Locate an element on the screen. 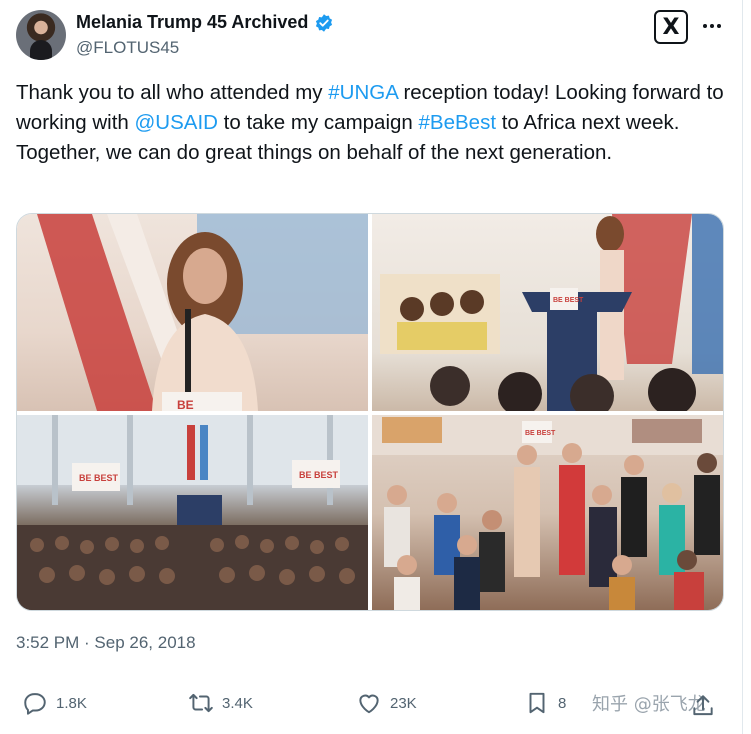  reply-count: 1.8K is located at coordinates (71, 703).